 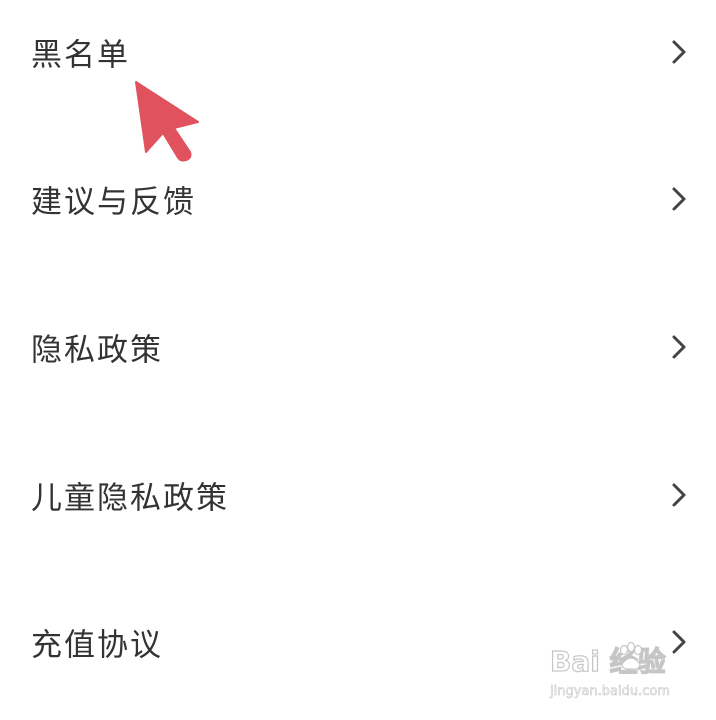 I want to click on menu-item-label: 充值协议, so click(x=97, y=645).